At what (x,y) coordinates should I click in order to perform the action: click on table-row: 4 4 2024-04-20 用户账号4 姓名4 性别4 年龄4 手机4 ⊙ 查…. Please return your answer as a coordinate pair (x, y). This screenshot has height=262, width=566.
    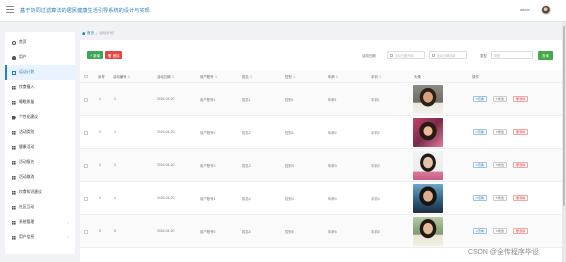
    Looking at the image, I should click on (323, 198).